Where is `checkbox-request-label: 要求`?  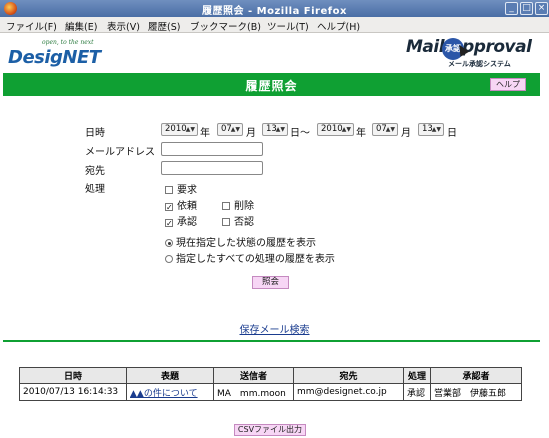
checkbox-request-label: 要求 is located at coordinates (187, 190).